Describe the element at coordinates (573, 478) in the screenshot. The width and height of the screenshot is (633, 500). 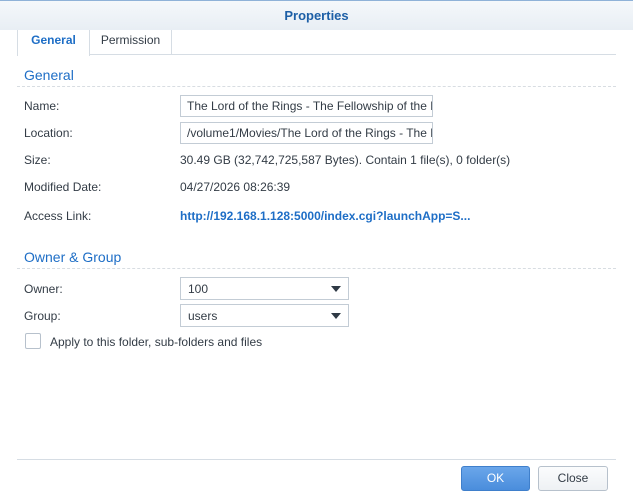
I see `close-button: Close` at that location.